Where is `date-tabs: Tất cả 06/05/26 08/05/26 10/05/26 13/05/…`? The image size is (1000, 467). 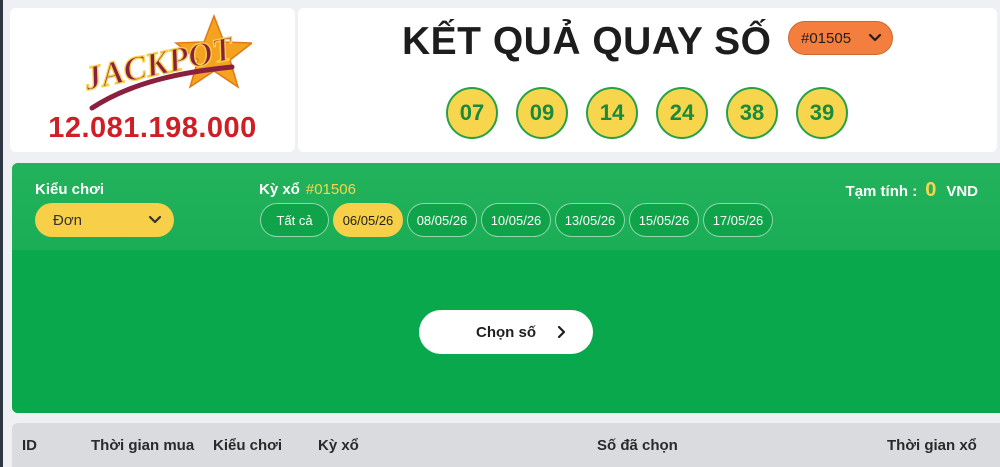
date-tabs: Tất cả 06/05/26 08/05/26 10/05/26 13/05/… is located at coordinates (516, 220).